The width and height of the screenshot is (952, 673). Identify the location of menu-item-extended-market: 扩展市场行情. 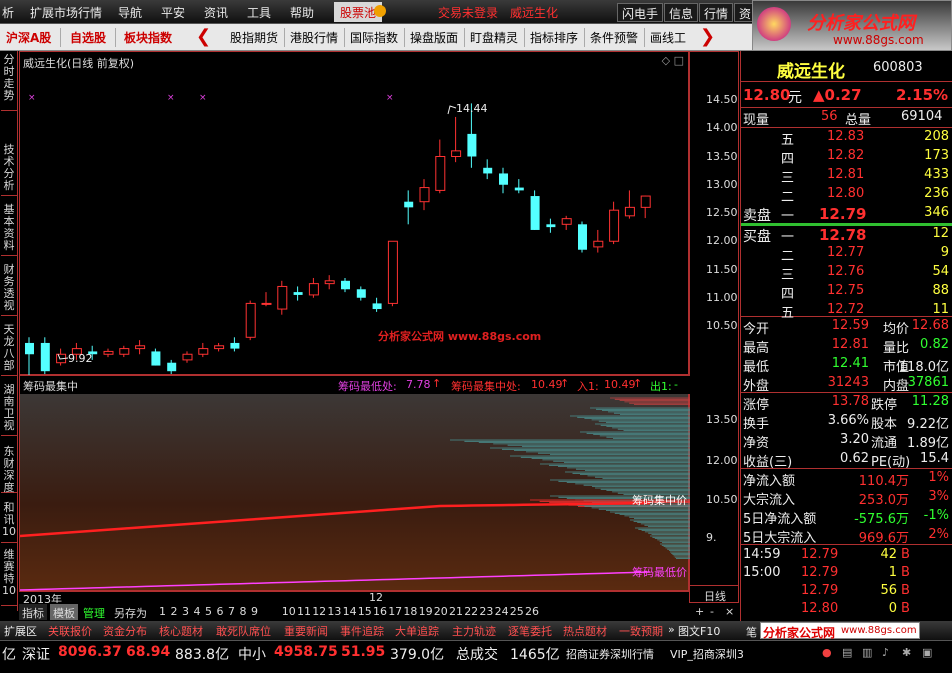
(66, 12).